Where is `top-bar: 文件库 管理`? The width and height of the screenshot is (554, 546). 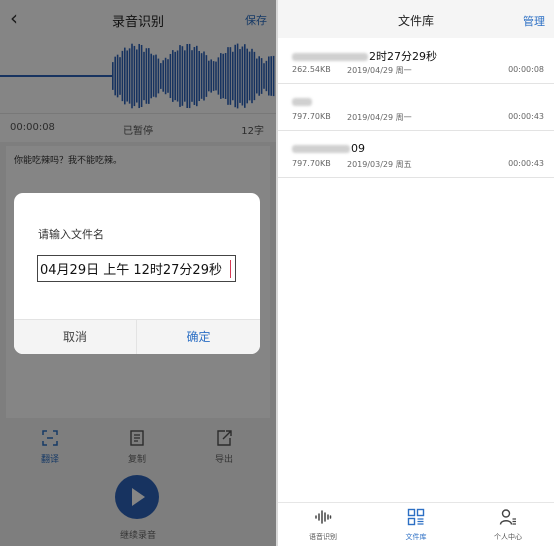 top-bar: 文件库 管理 is located at coordinates (416, 19).